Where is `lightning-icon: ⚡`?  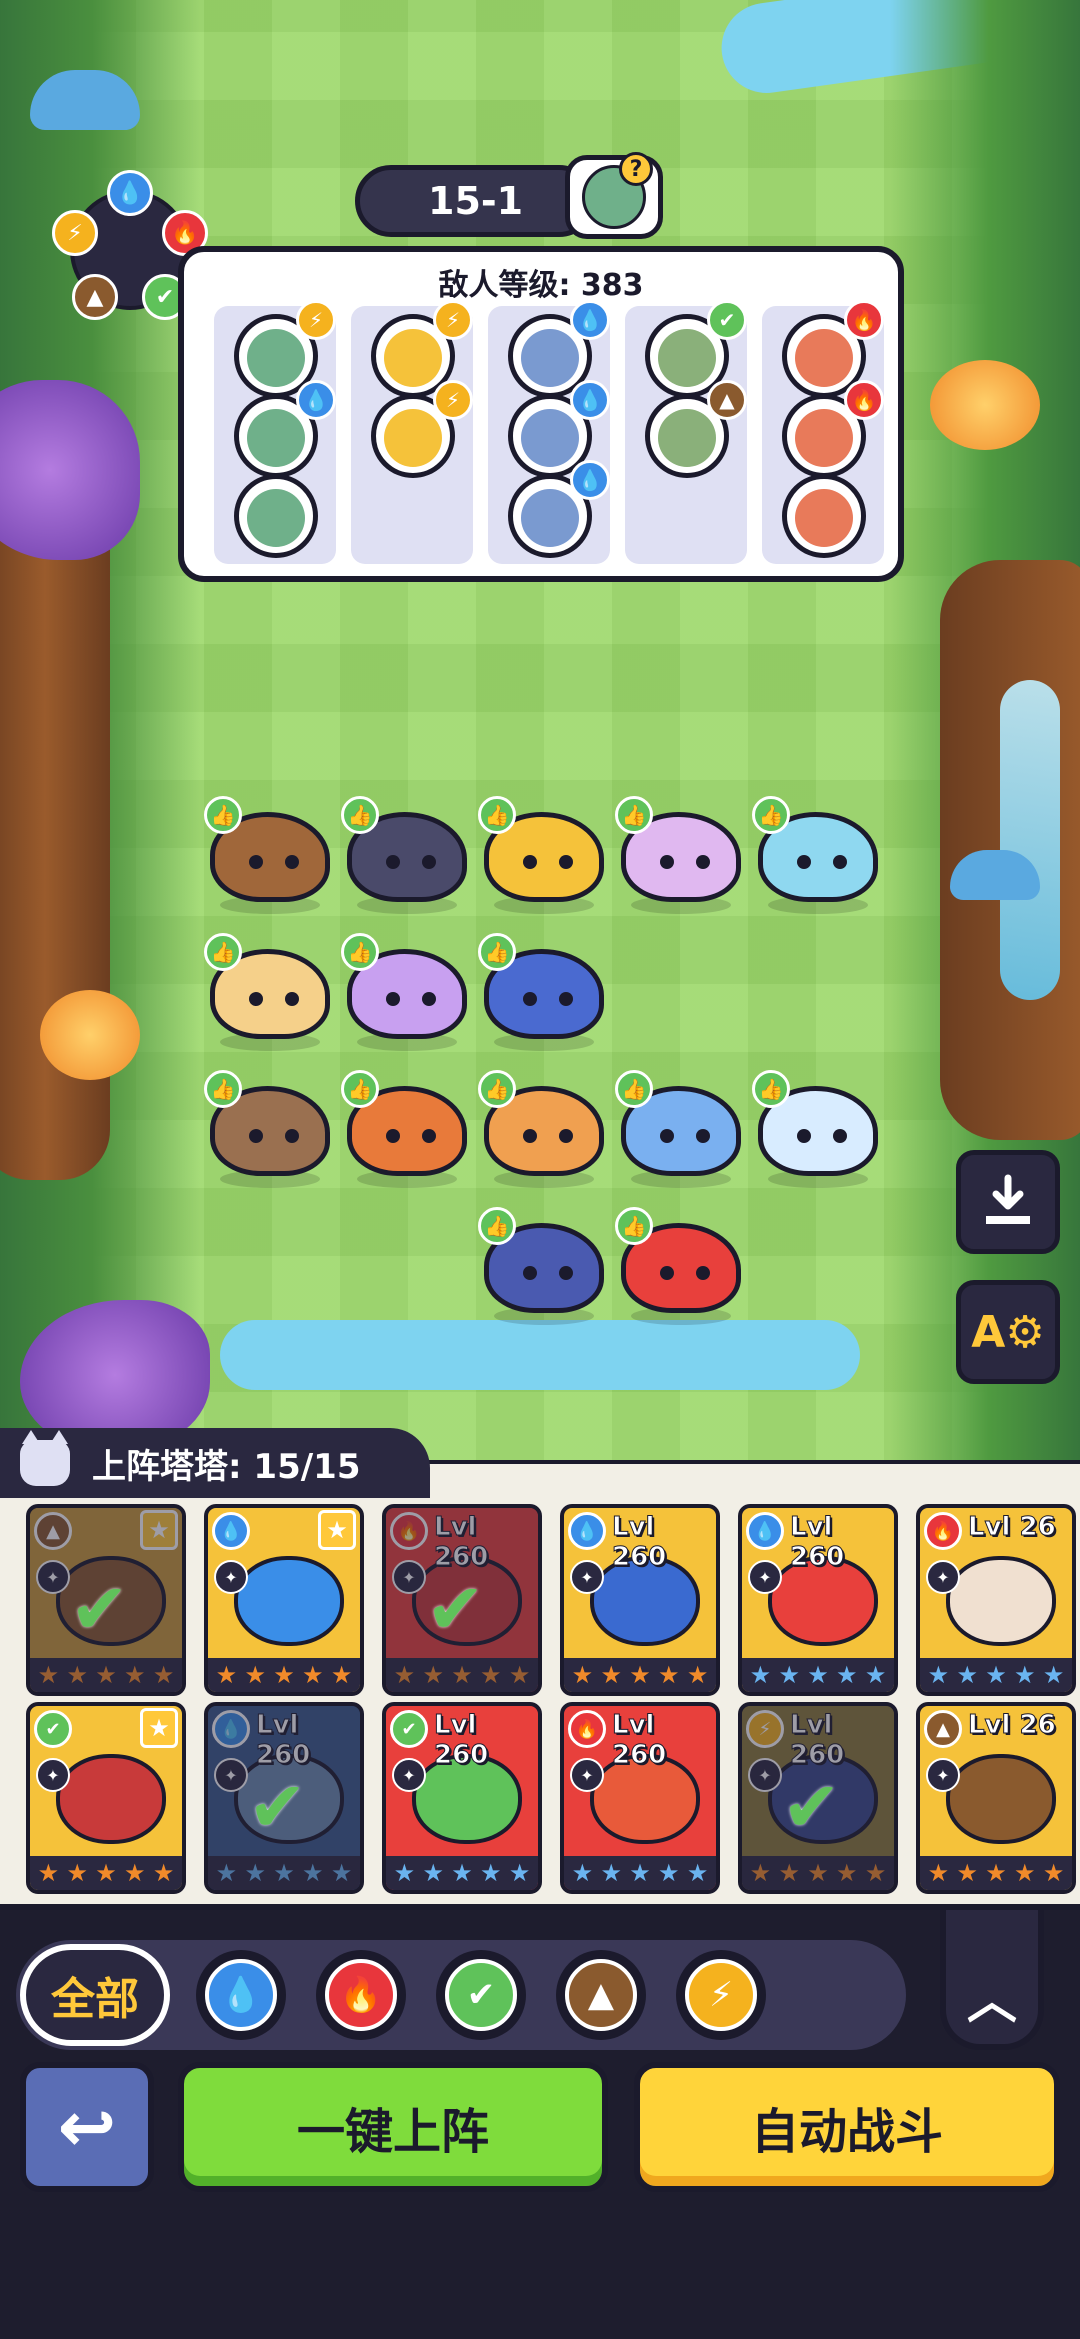 lightning-icon: ⚡ is located at coordinates (453, 320).